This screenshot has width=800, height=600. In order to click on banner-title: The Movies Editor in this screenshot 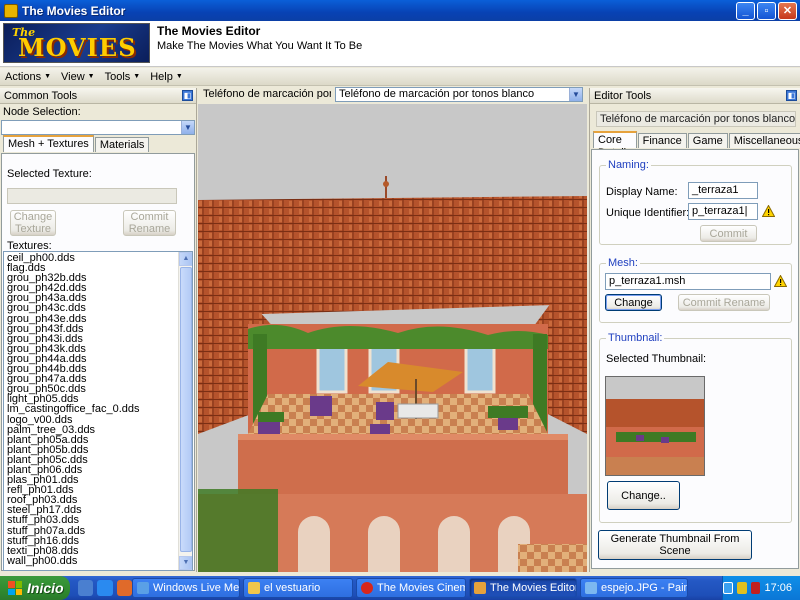, I will do `click(209, 31)`.